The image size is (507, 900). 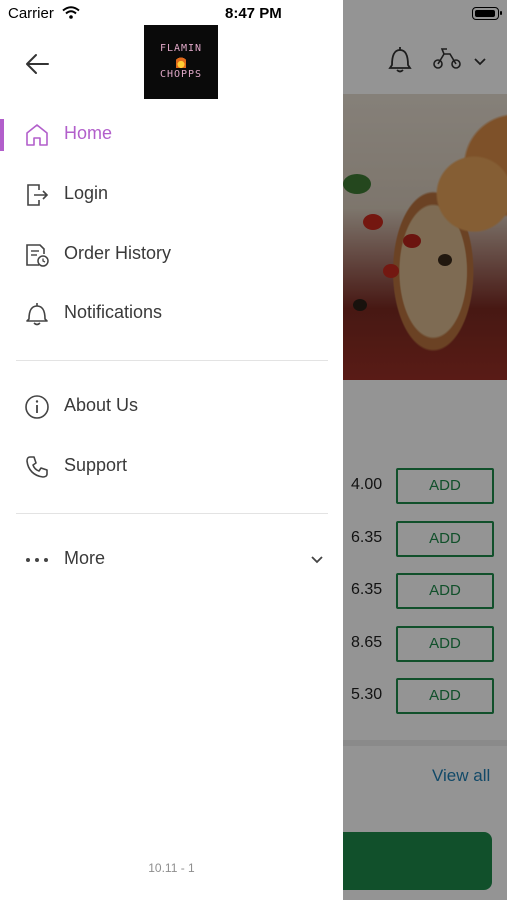 I want to click on menu-item-more: More, so click(x=171, y=560).